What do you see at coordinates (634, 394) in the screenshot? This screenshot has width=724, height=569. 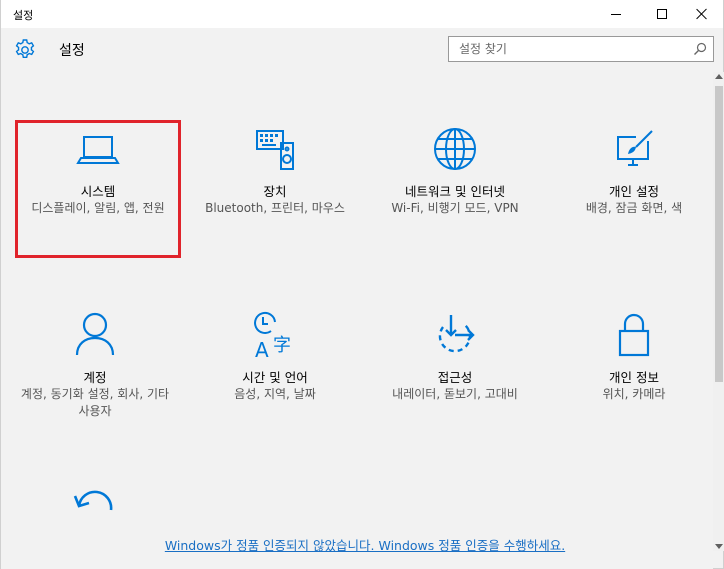 I see `tile-desc: 위치, 카메라` at bounding box center [634, 394].